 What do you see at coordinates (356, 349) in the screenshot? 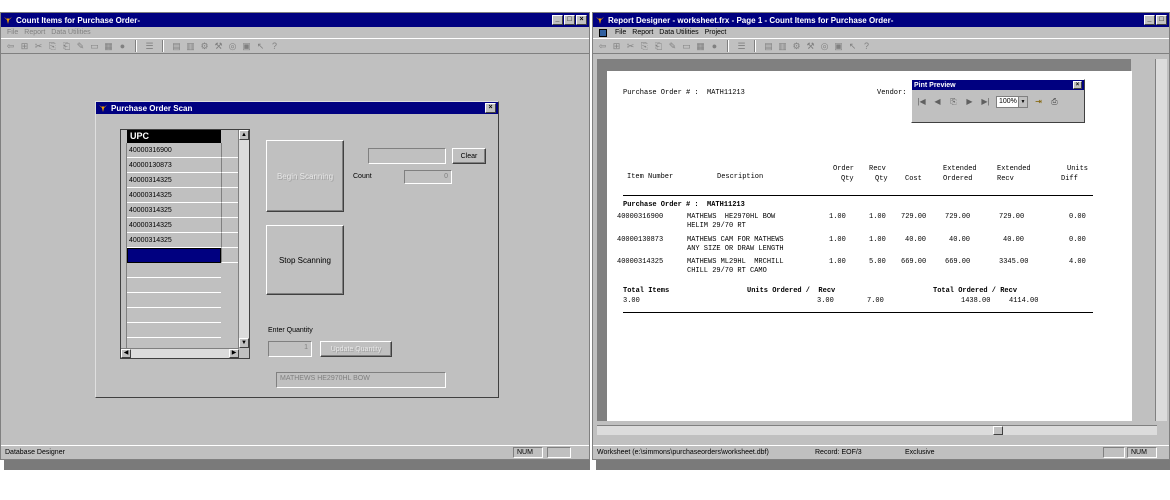
I see `update-quantity-button: Update Quantity` at bounding box center [356, 349].